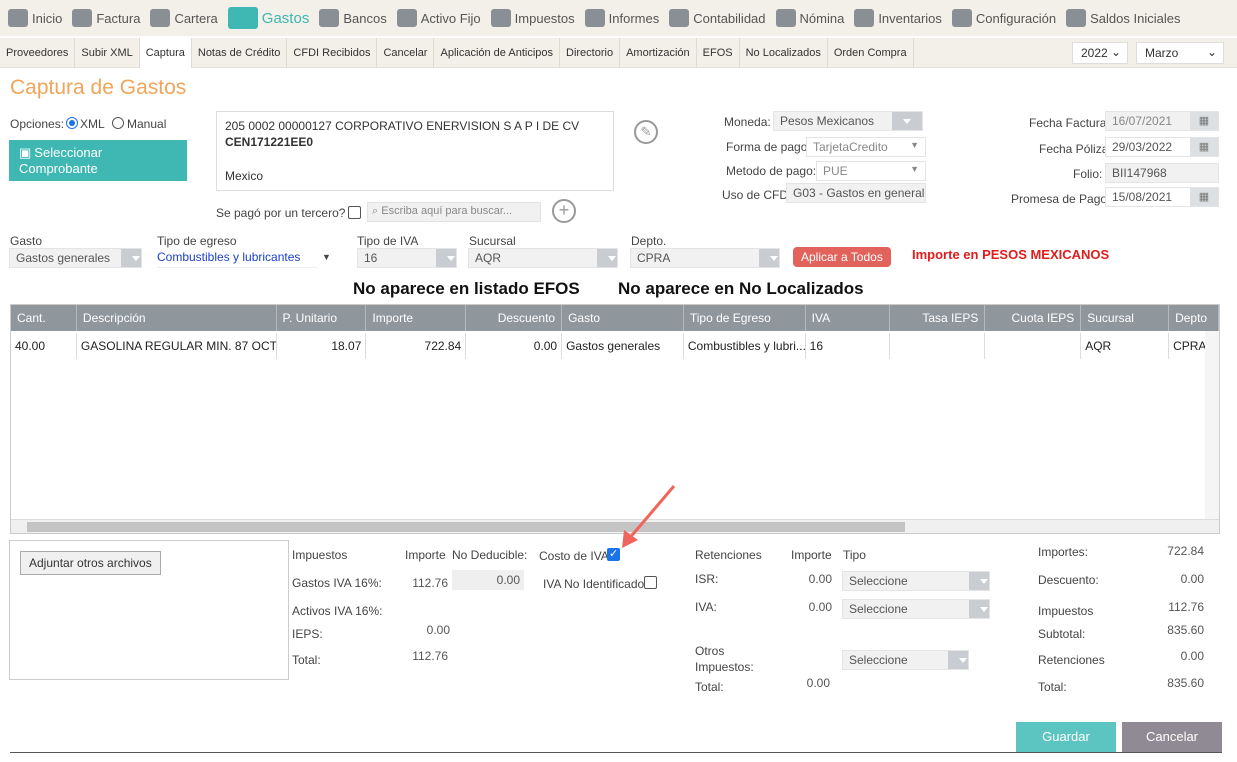 The image size is (1237, 762). I want to click on col-descripcion: Descripción, so click(177, 318).